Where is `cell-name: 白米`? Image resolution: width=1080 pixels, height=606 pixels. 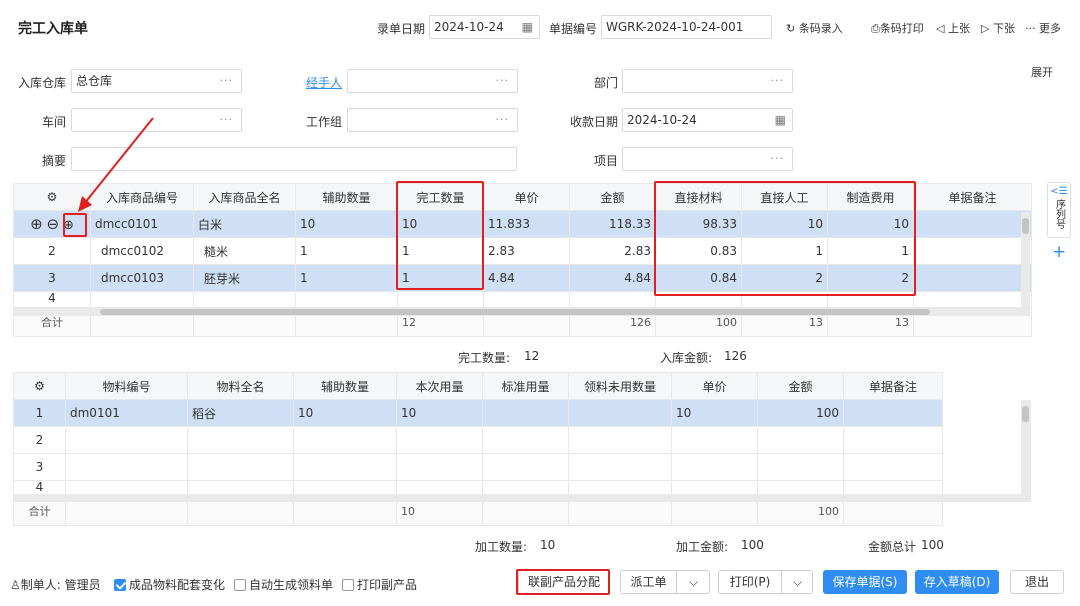 cell-name: 白米 is located at coordinates (244, 224).